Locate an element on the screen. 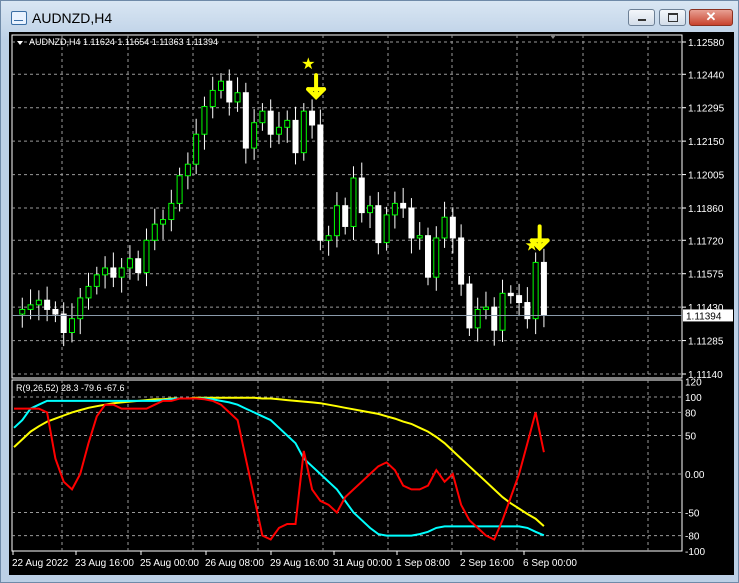 This screenshot has height=583, width=739. price-axis-label: 1.11860 is located at coordinates (706, 209).